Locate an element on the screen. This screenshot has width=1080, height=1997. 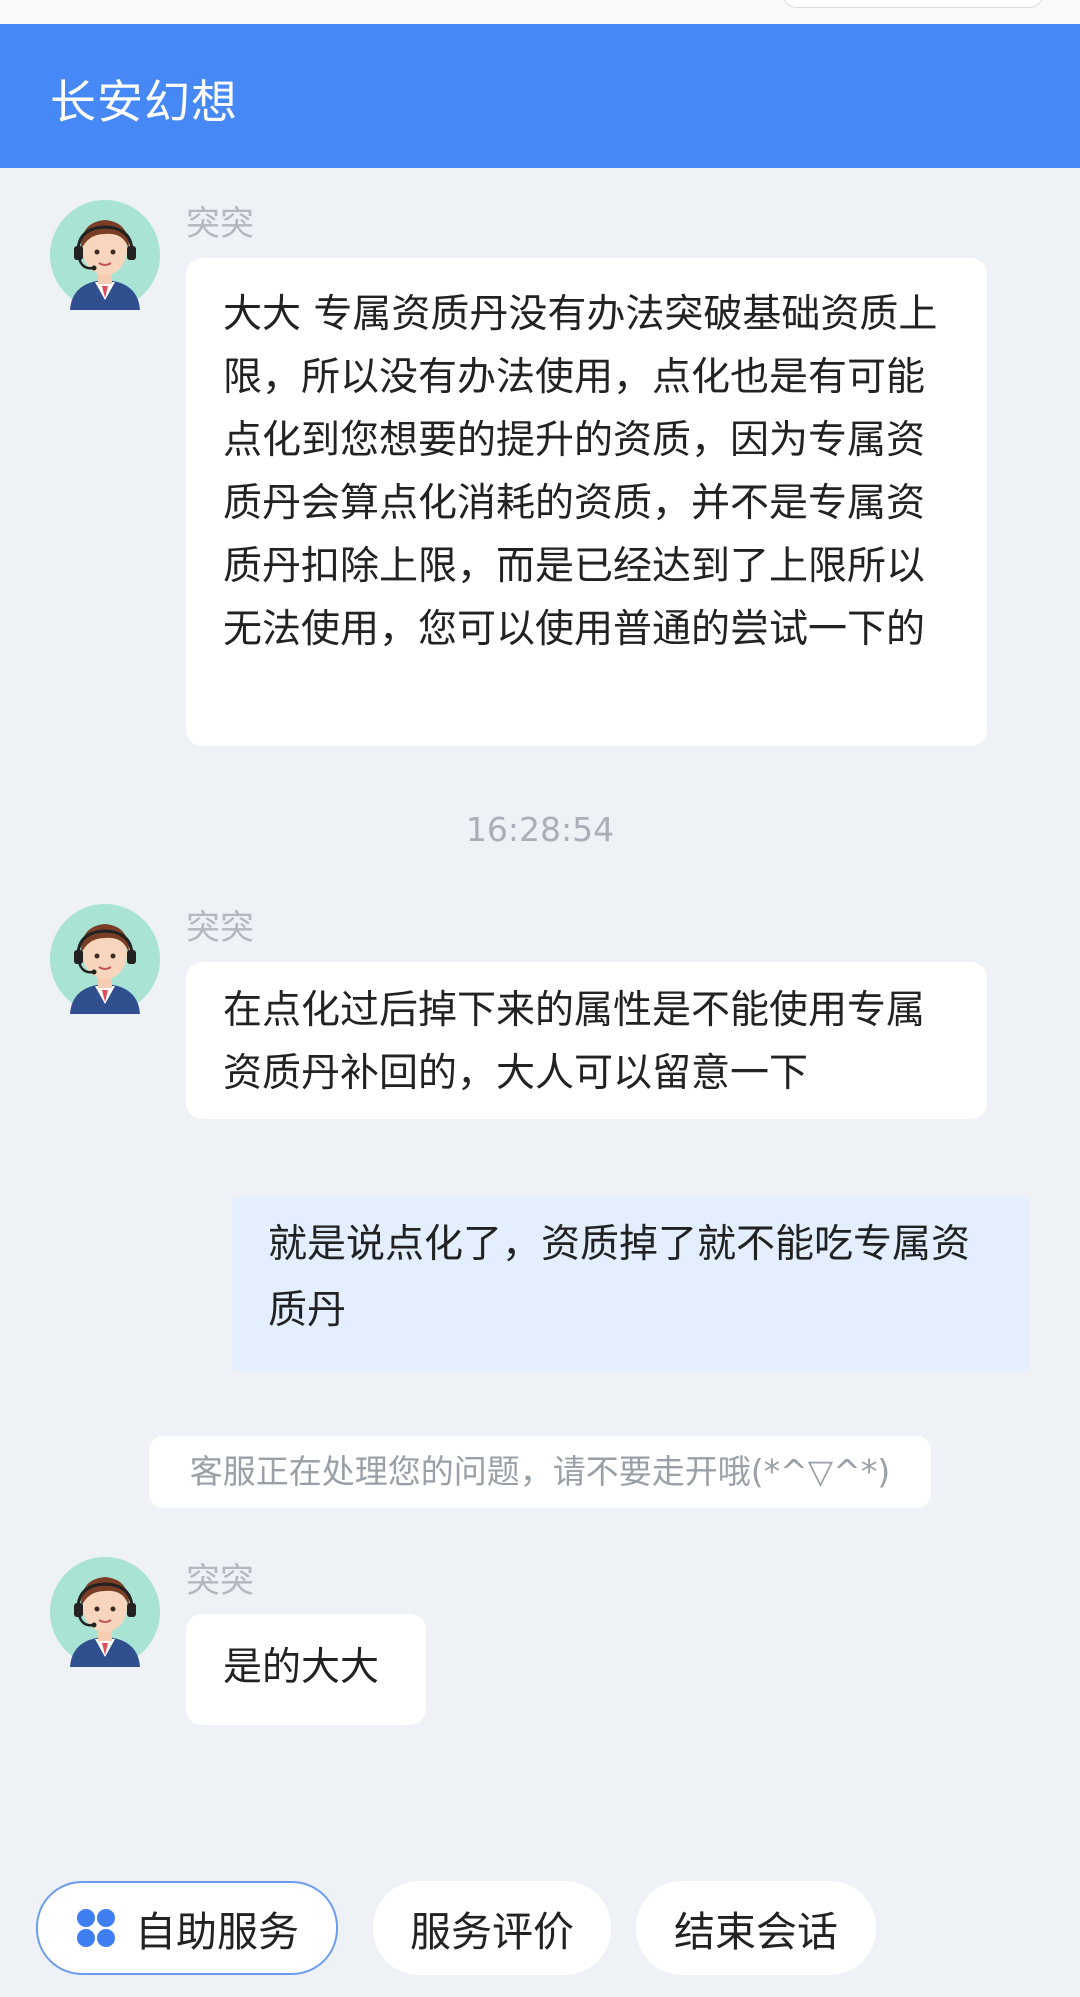
rate-service-button: 服务评价 is located at coordinates (492, 1928).